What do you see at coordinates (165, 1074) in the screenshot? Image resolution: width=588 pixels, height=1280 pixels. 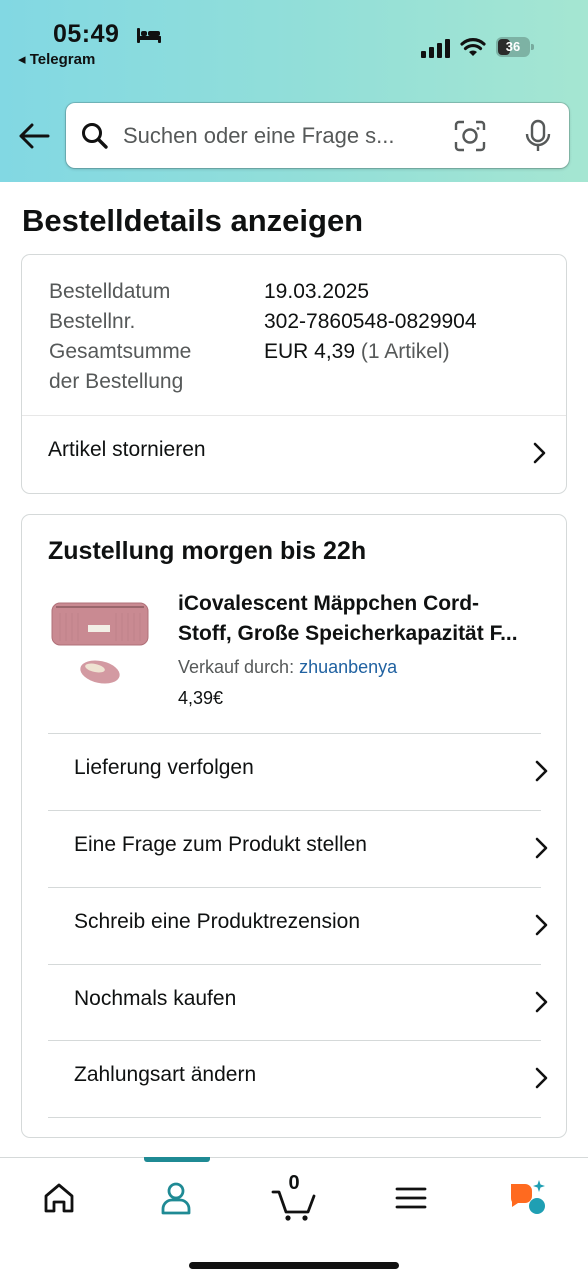 I see `action-label: Zahlungsart ändern` at bounding box center [165, 1074].